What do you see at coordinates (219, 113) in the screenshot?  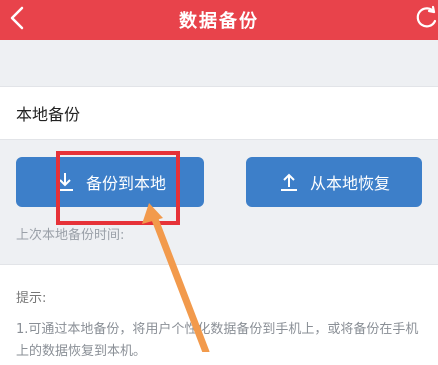 I see `local-backup-section: 本地备份` at bounding box center [219, 113].